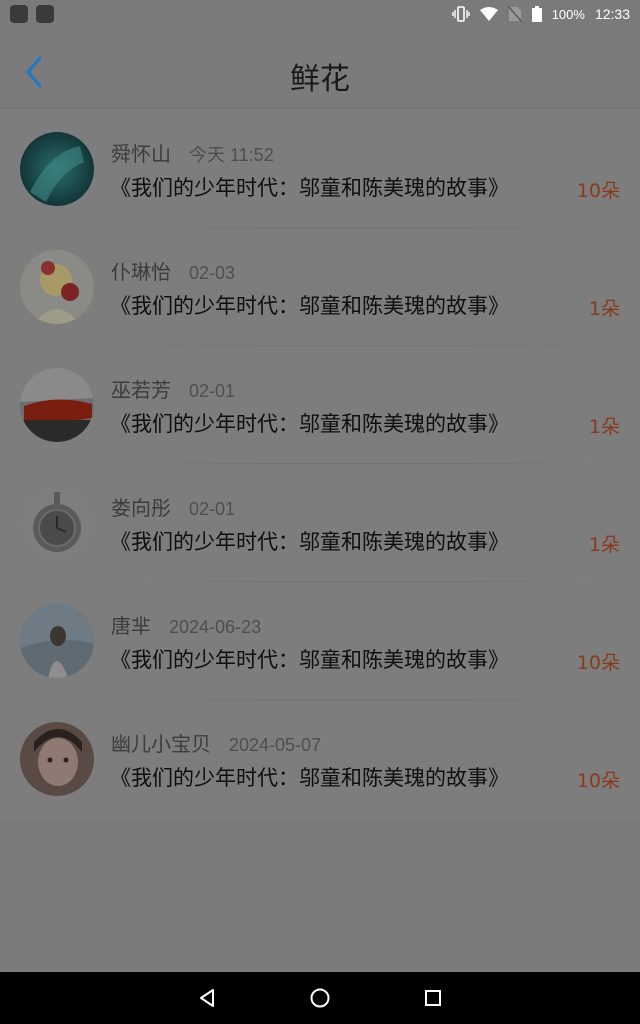  I want to click on square-recents-icon, so click(433, 998).